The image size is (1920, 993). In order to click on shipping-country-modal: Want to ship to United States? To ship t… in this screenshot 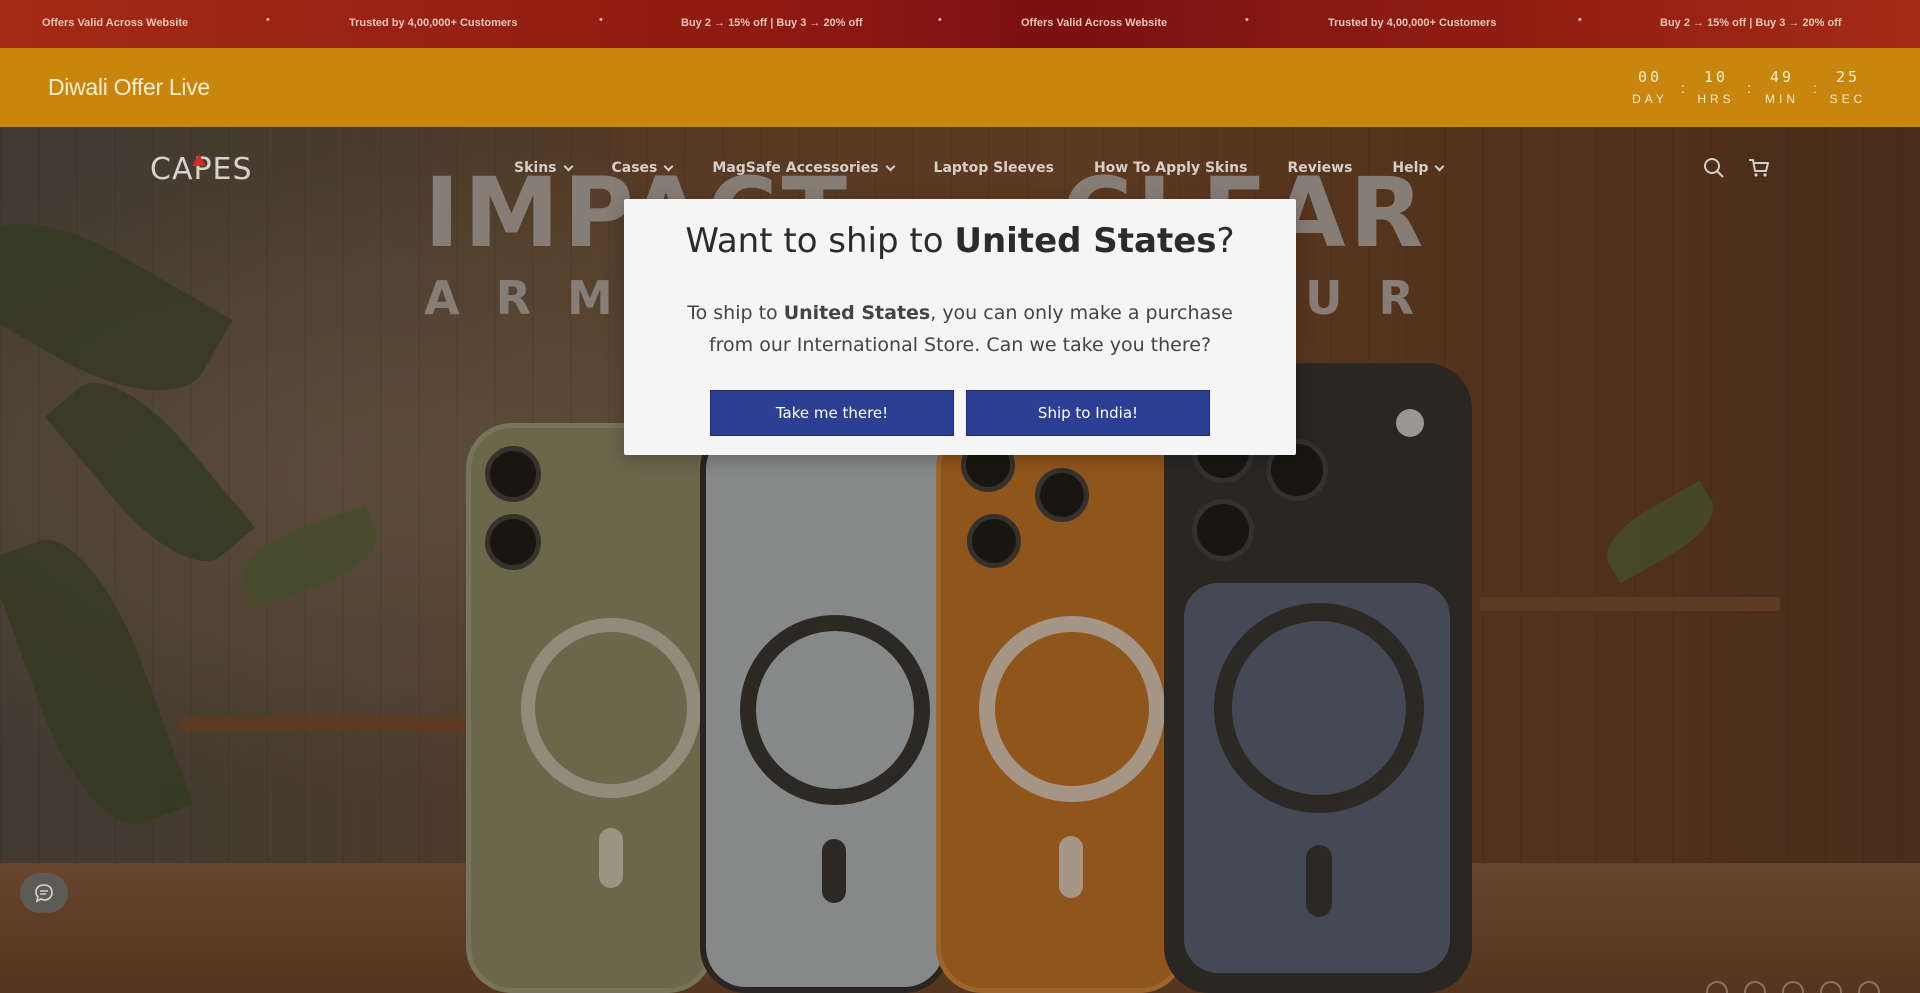, I will do `click(960, 327)`.